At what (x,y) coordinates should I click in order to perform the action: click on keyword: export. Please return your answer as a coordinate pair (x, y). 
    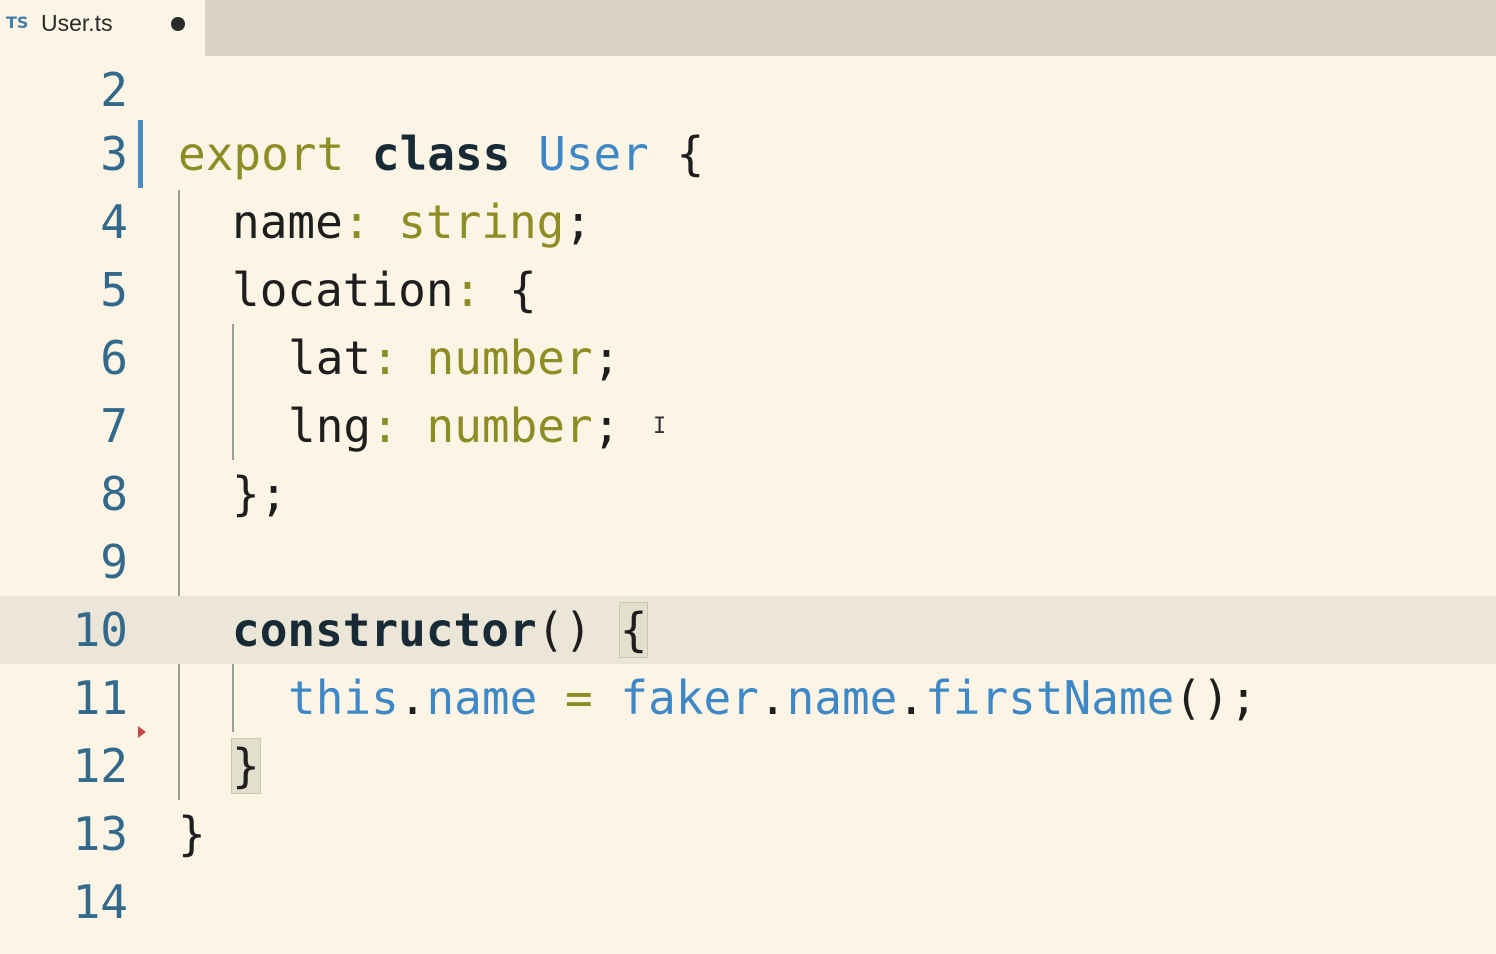
    Looking at the image, I should click on (261, 154).